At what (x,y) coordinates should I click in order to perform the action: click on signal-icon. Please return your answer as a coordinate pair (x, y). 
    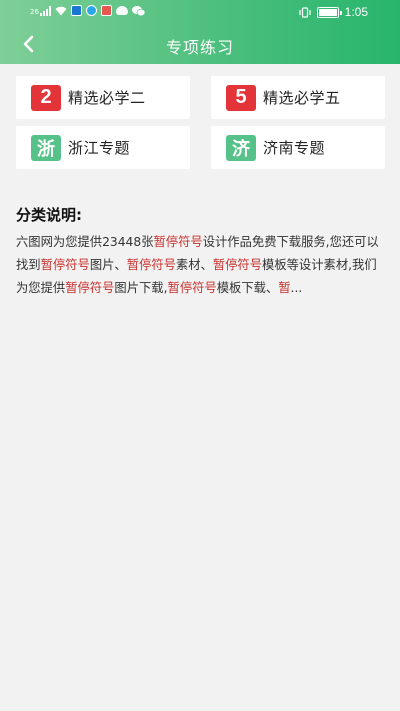
    Looking at the image, I should click on (45, 10).